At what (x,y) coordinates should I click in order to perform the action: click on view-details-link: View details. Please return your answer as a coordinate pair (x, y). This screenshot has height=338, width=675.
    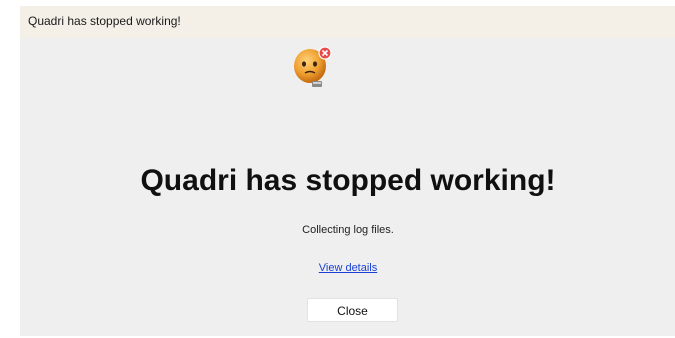
    Looking at the image, I should click on (348, 268).